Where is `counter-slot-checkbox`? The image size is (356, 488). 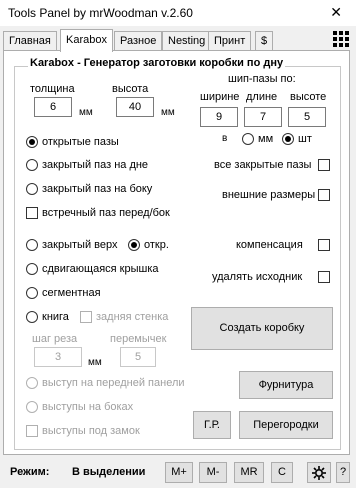 counter-slot-checkbox is located at coordinates (32, 213).